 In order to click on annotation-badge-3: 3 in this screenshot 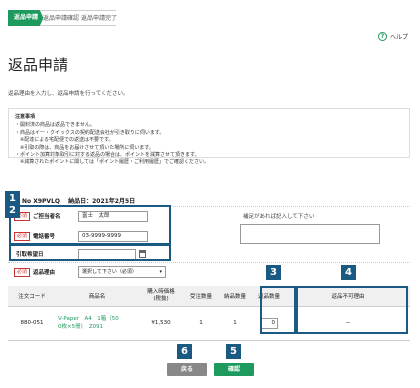, I will do `click(273, 272)`.